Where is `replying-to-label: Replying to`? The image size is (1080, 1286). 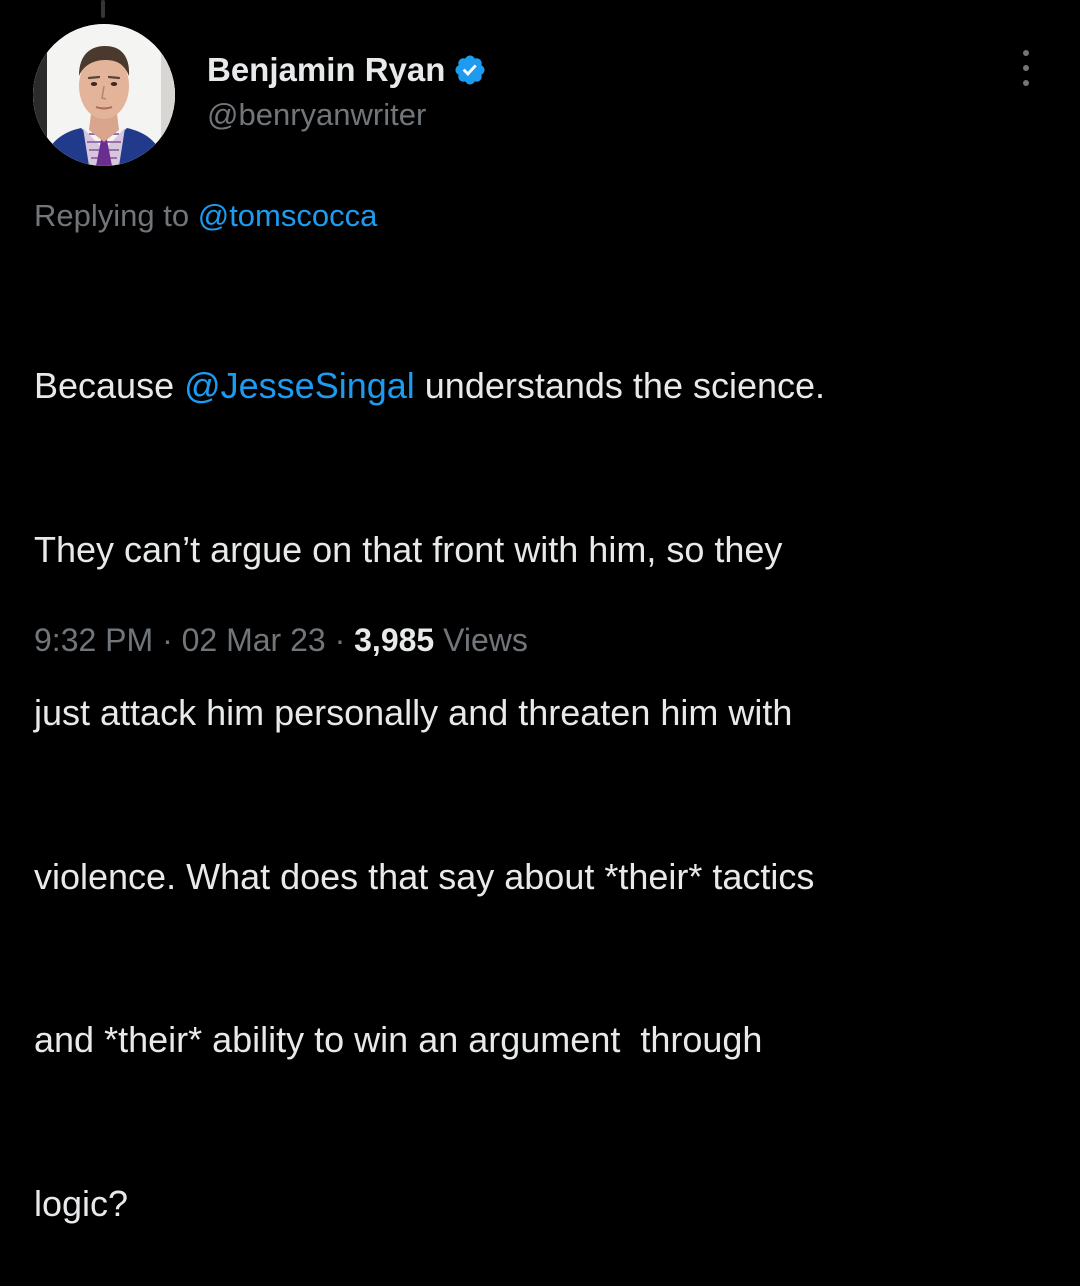 replying-to-label: Replying to is located at coordinates (116, 215).